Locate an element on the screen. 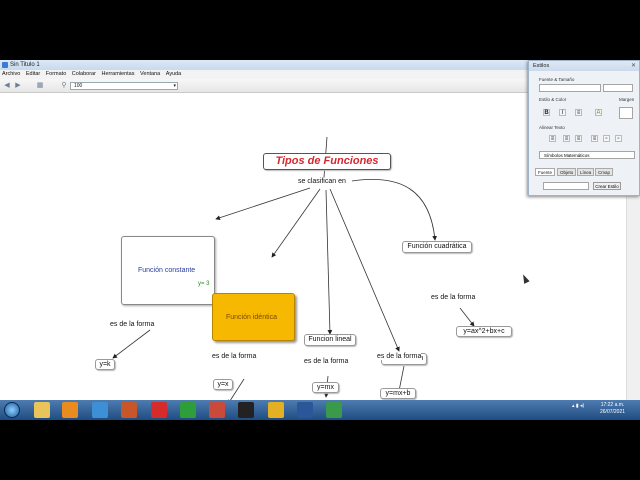 This screenshot has width=640, height=480. simbolos-label: Símbolos Matemáticos is located at coordinates (567, 155).